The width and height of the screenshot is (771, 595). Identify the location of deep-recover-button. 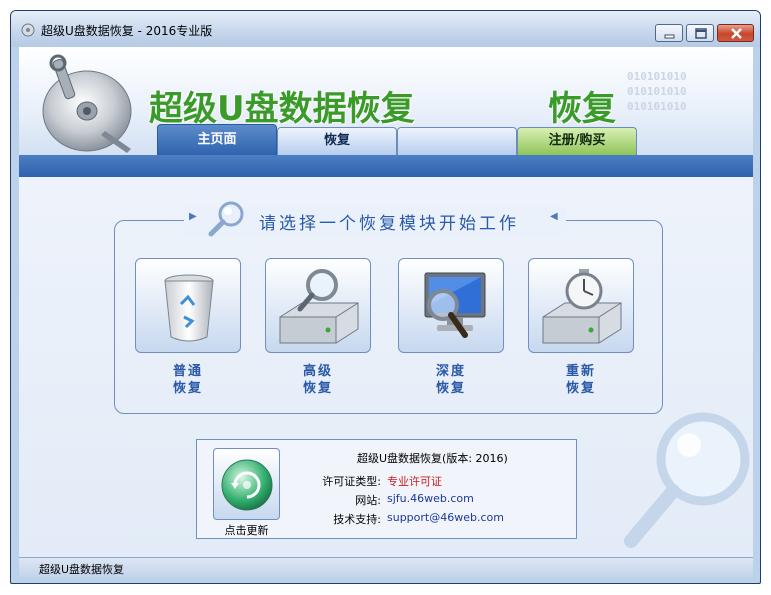
(451, 305).